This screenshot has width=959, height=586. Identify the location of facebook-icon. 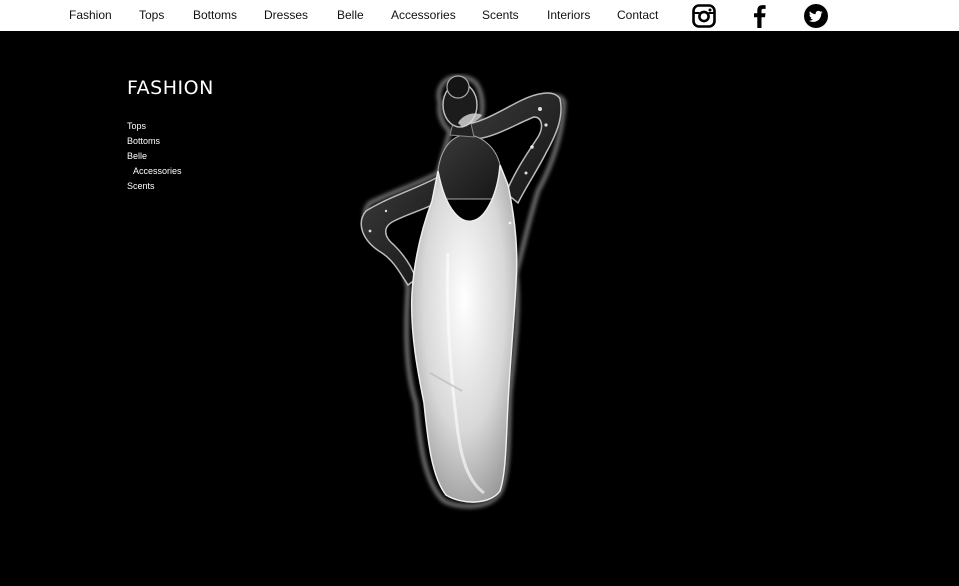
(760, 16).